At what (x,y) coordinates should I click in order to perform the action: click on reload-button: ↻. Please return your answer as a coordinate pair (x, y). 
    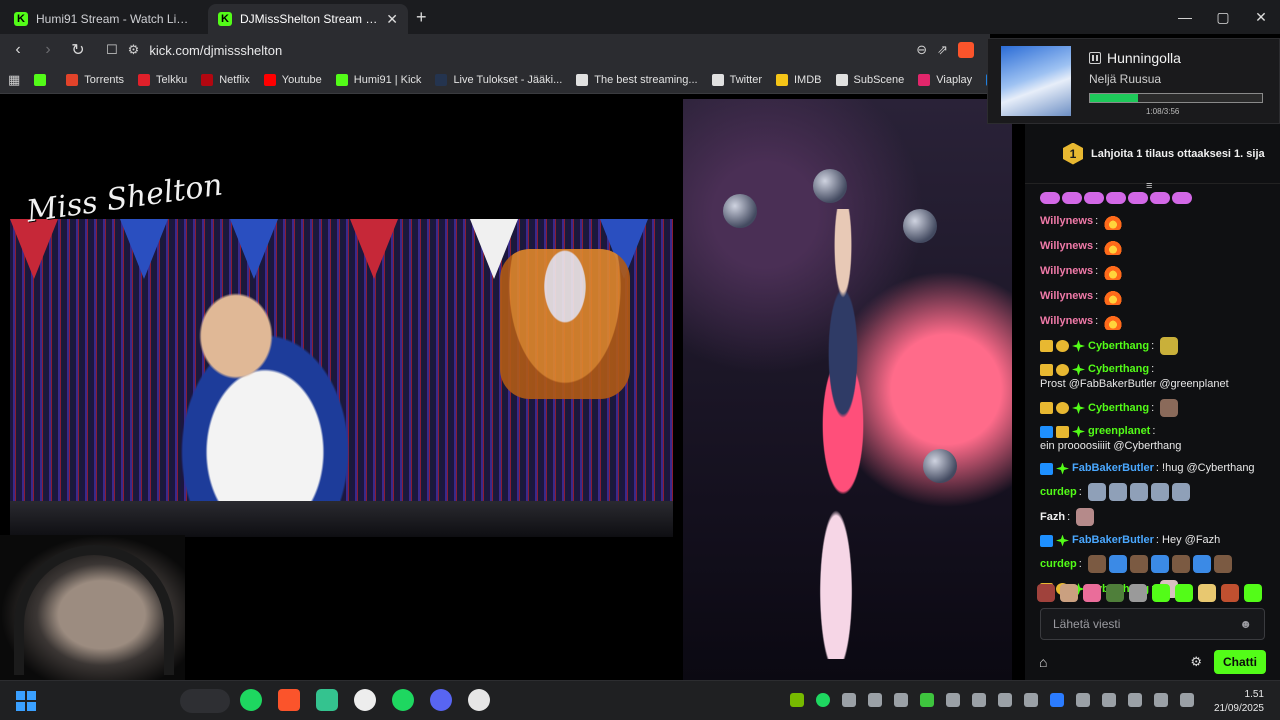
    Looking at the image, I should click on (78, 50).